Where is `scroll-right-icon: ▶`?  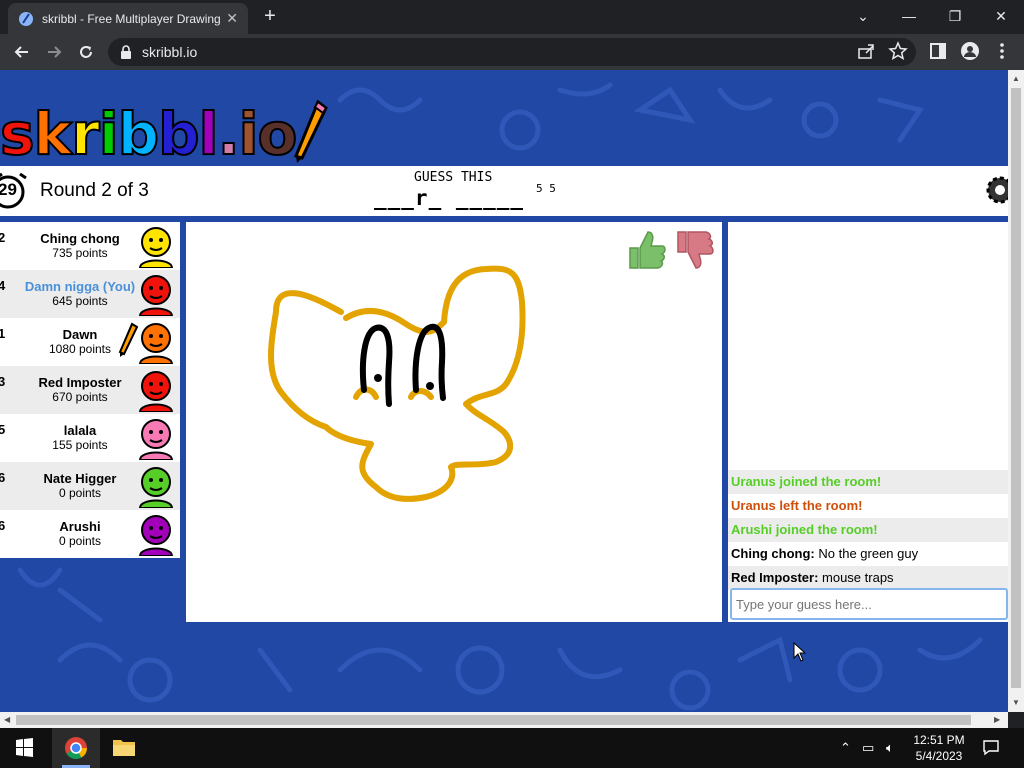
scroll-right-icon: ▶ is located at coordinates (997, 719).